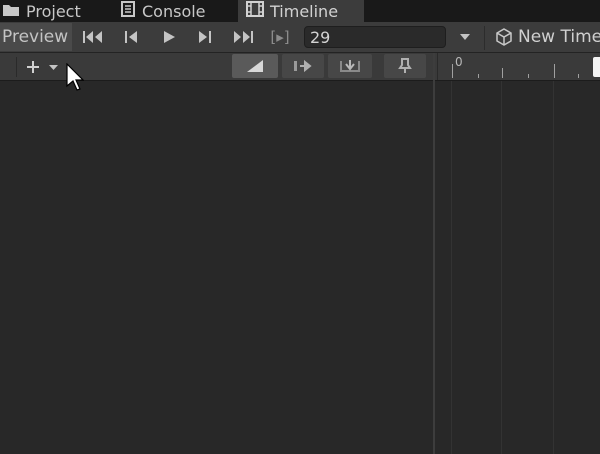 Image resolution: width=600 pixels, height=454 pixels. I want to click on playhead-handle, so click(596, 67).